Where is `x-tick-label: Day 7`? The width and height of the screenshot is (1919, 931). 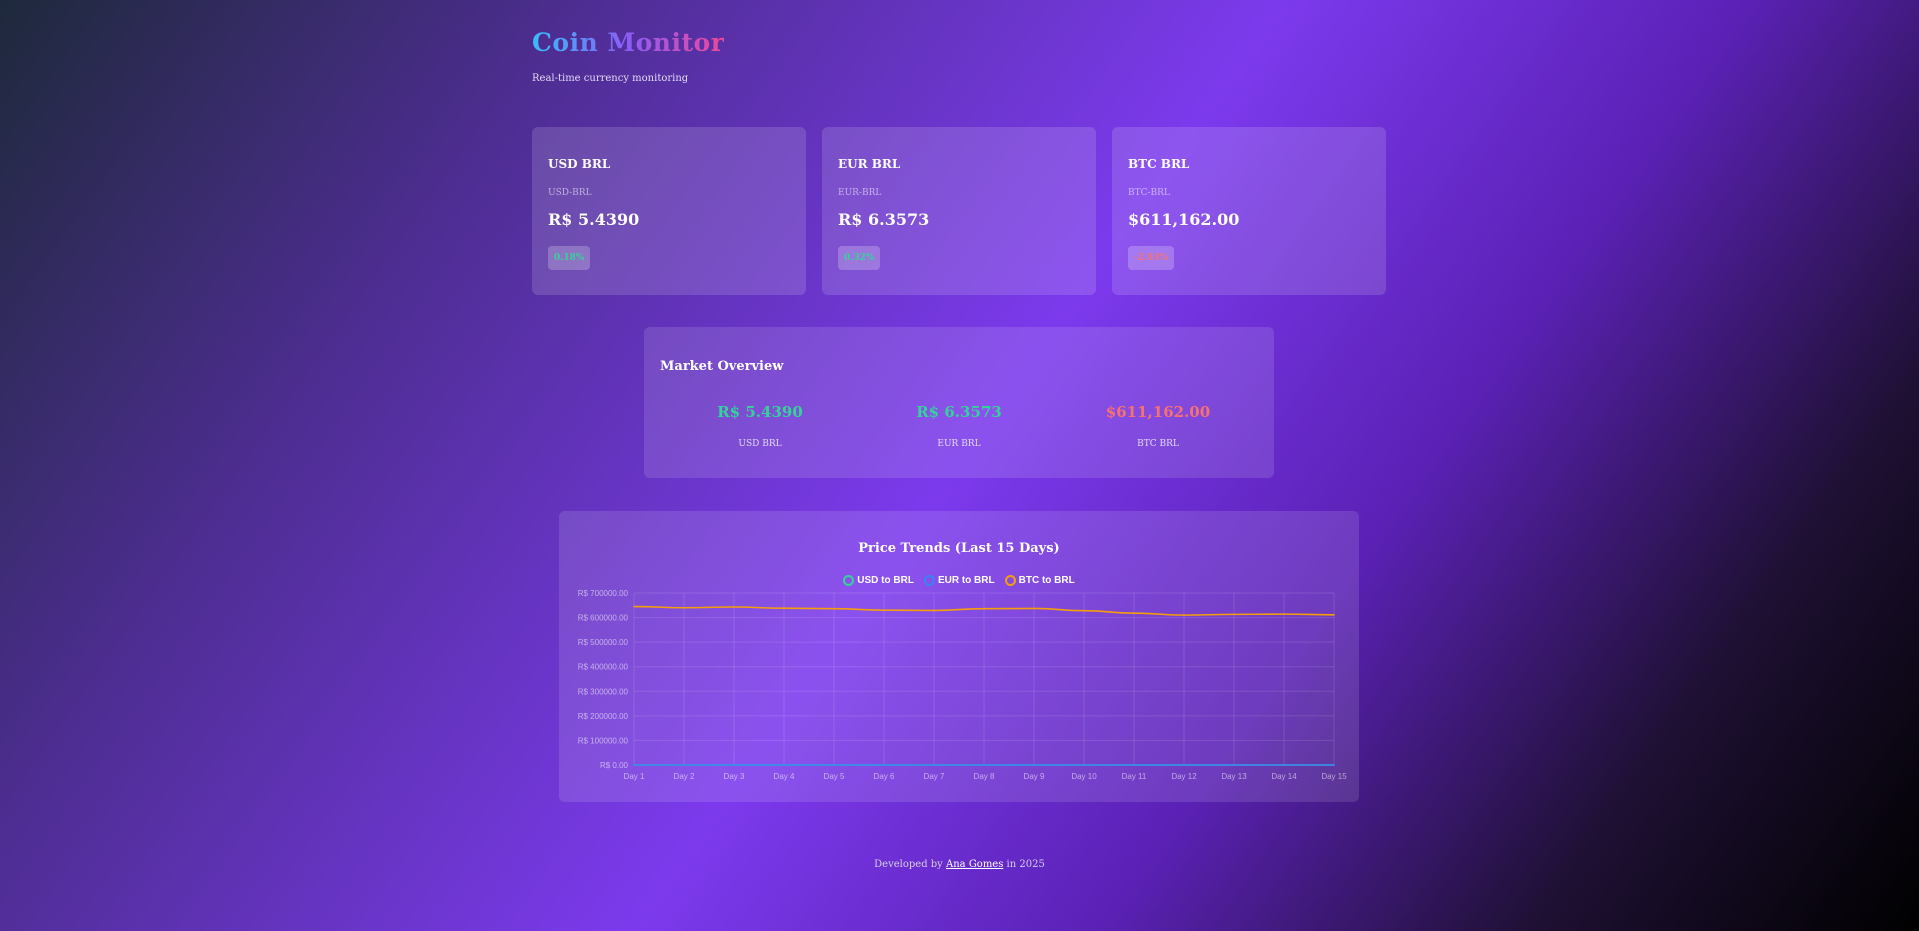
x-tick-label: Day 7 is located at coordinates (934, 776).